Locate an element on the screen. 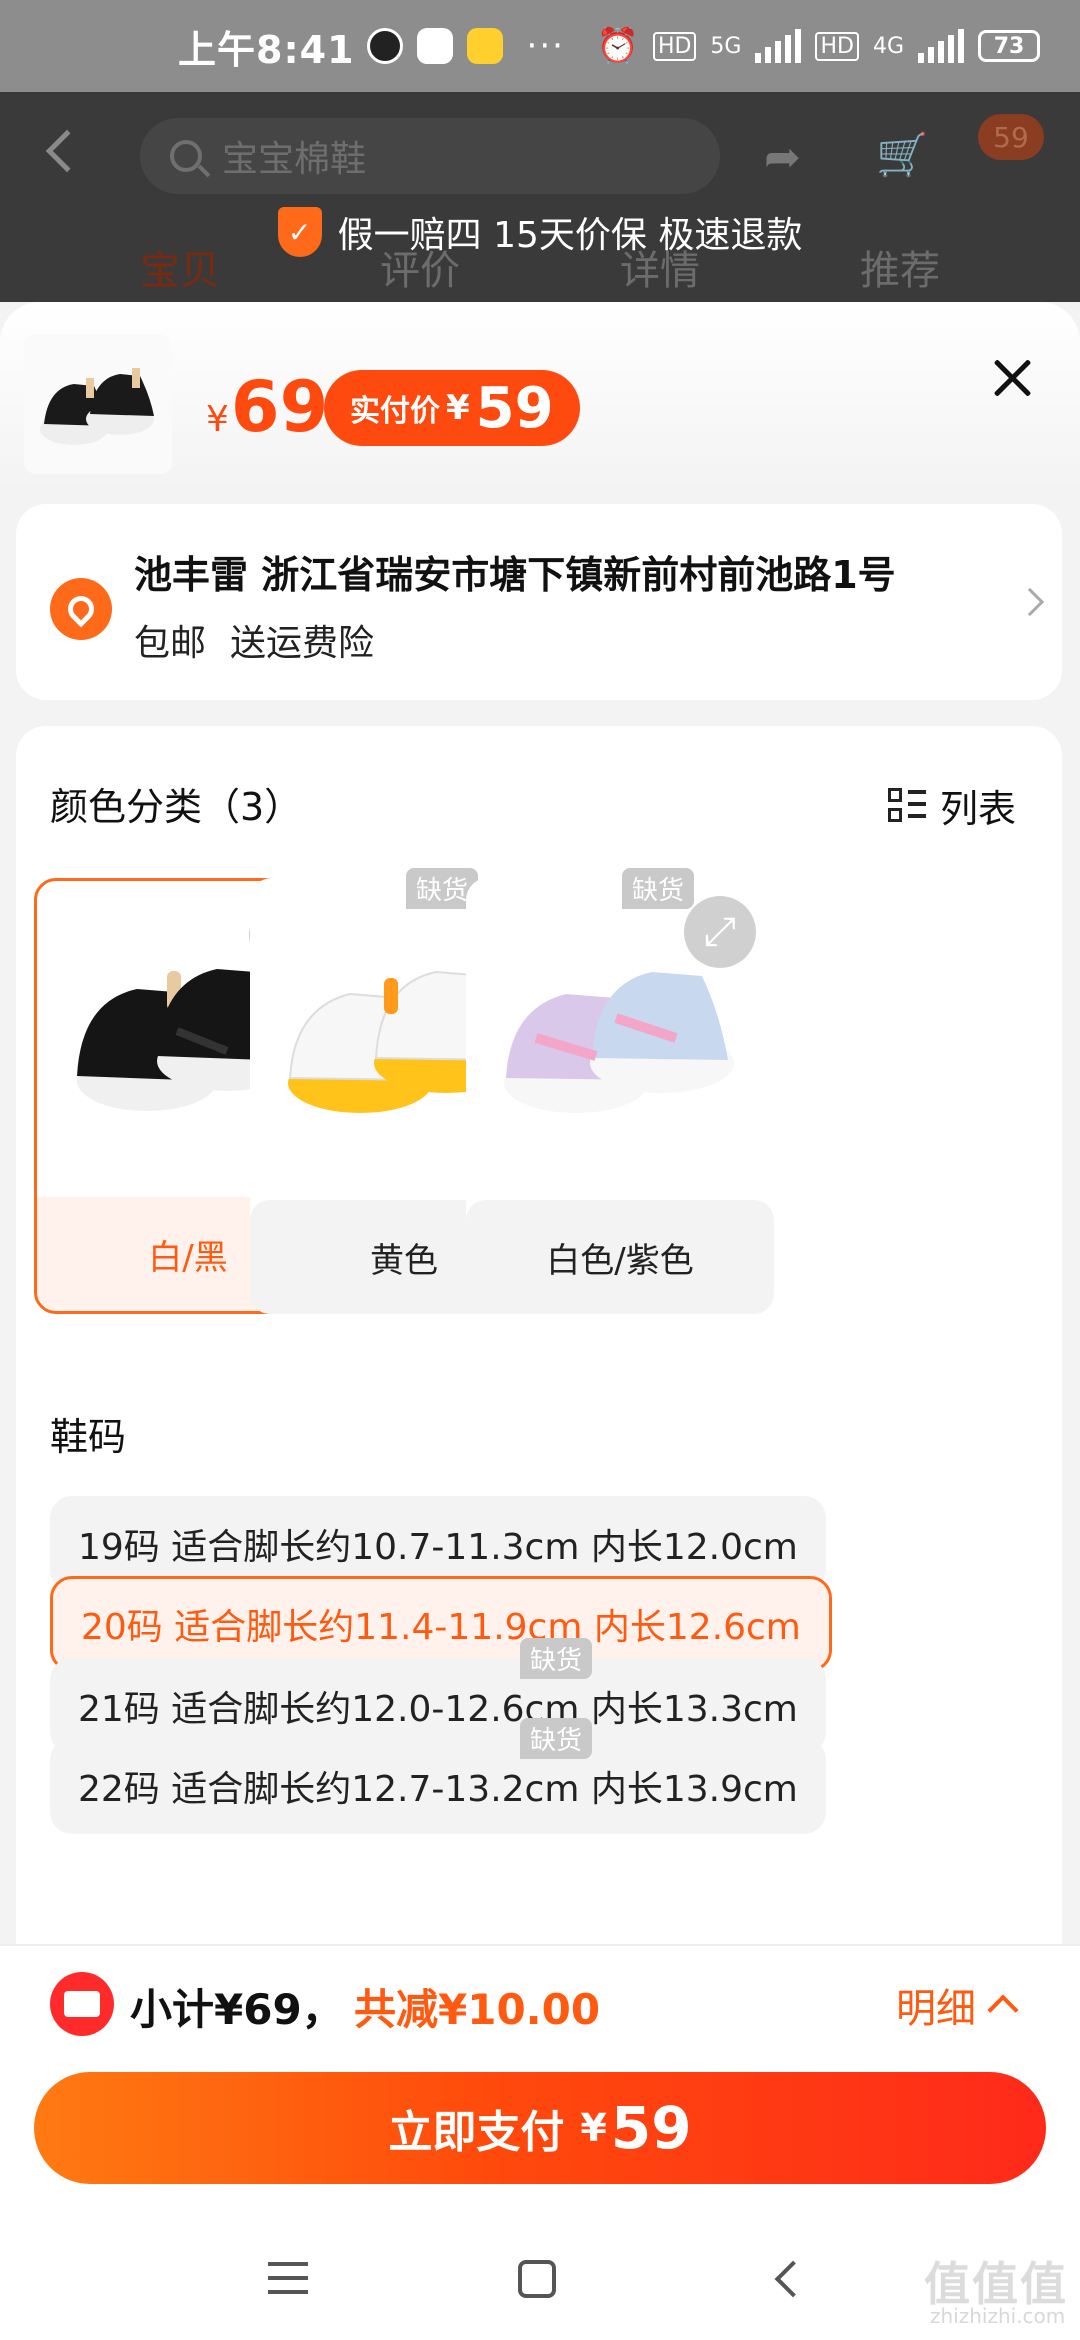 The height and width of the screenshot is (2340, 1080). notification-icons is located at coordinates (434, 46).